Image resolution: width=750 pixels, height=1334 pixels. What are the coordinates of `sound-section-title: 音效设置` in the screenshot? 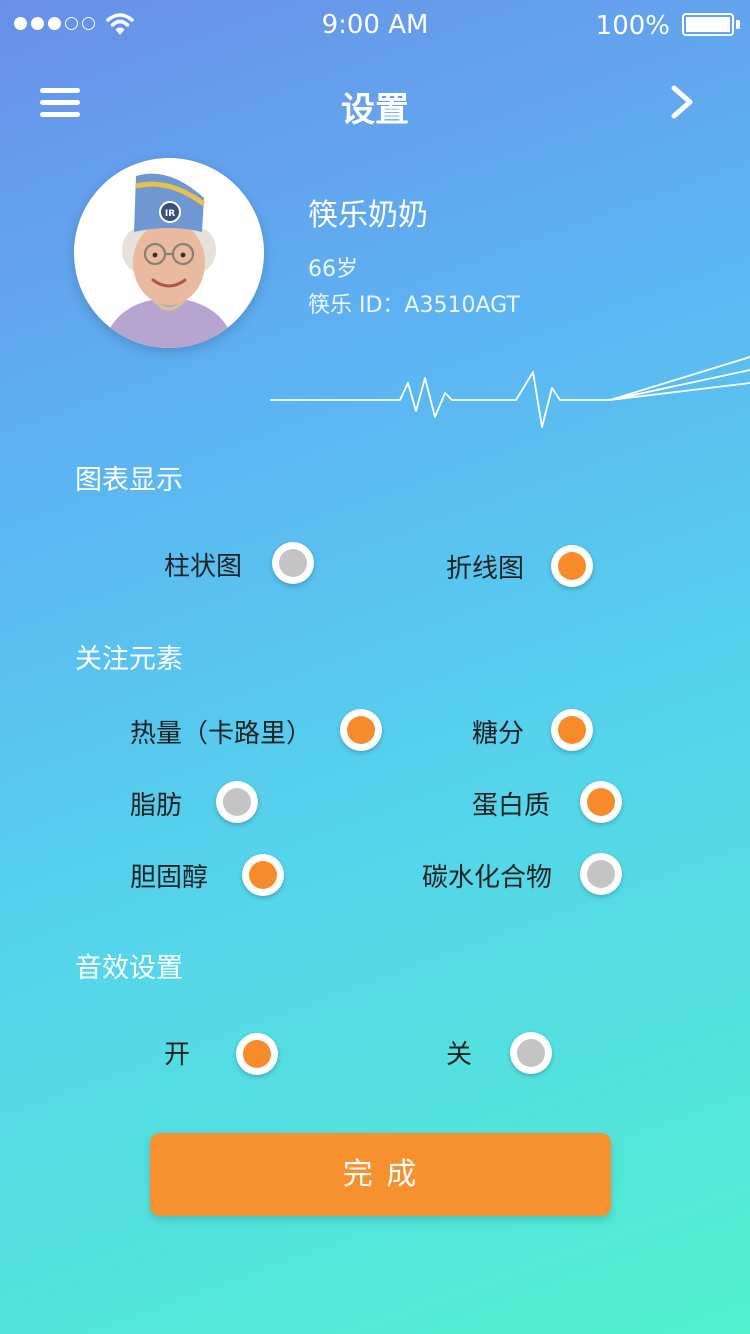 It's located at (129, 968).